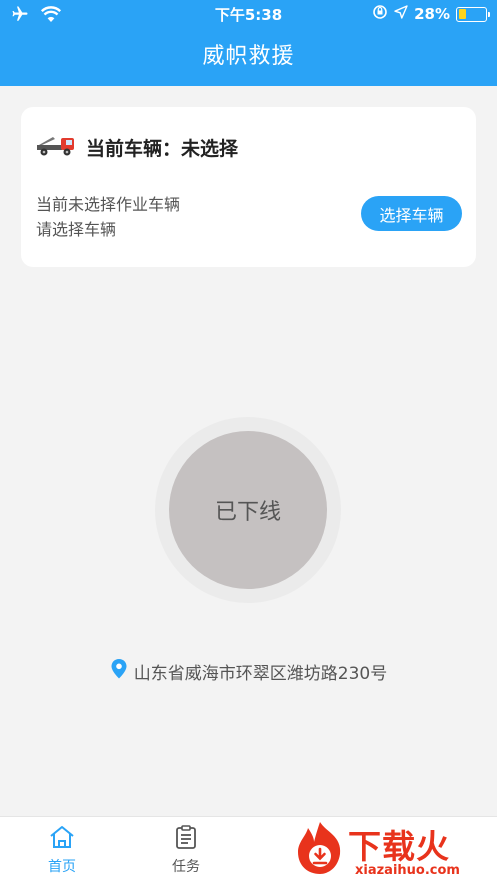 The width and height of the screenshot is (497, 883). I want to click on online-status-button: 已下线, so click(248, 510).